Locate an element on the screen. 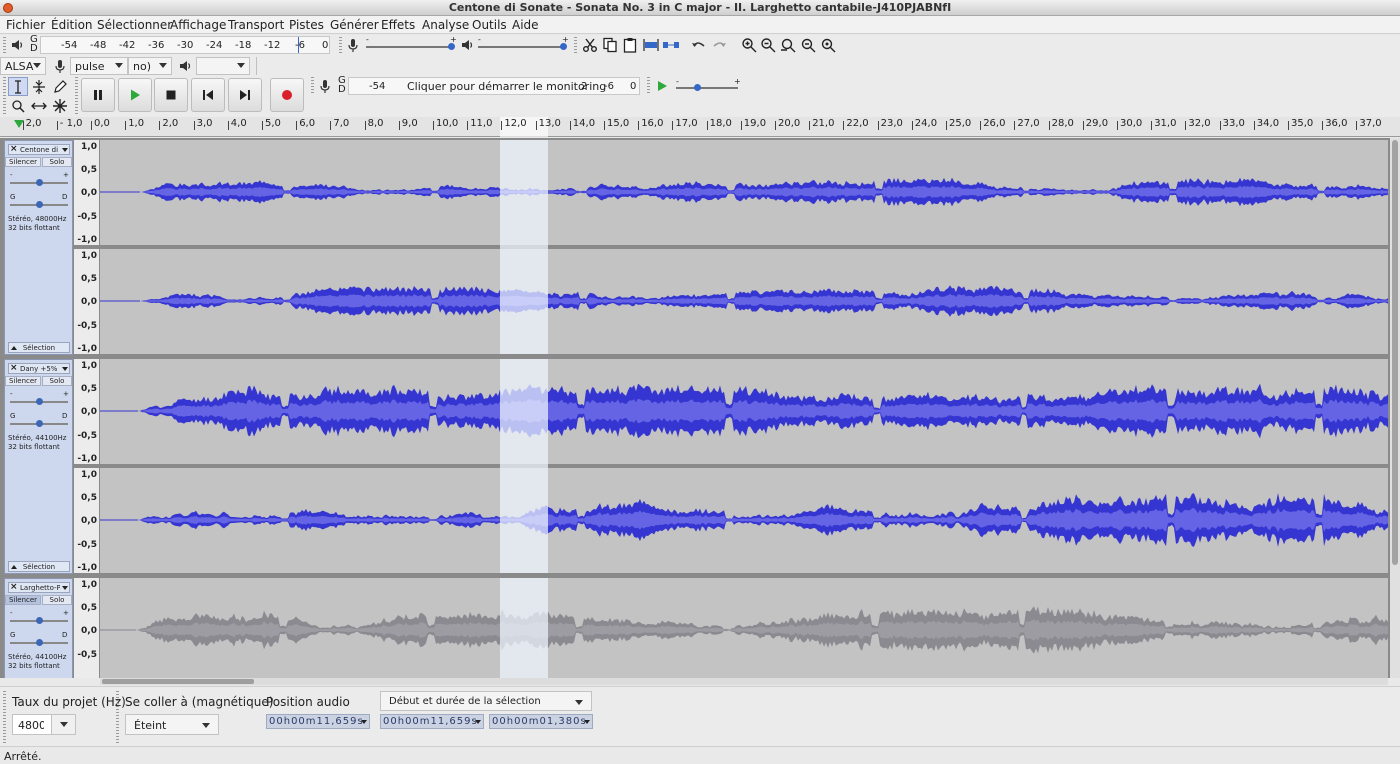 The image size is (1400, 764). play-button is located at coordinates (135, 95).